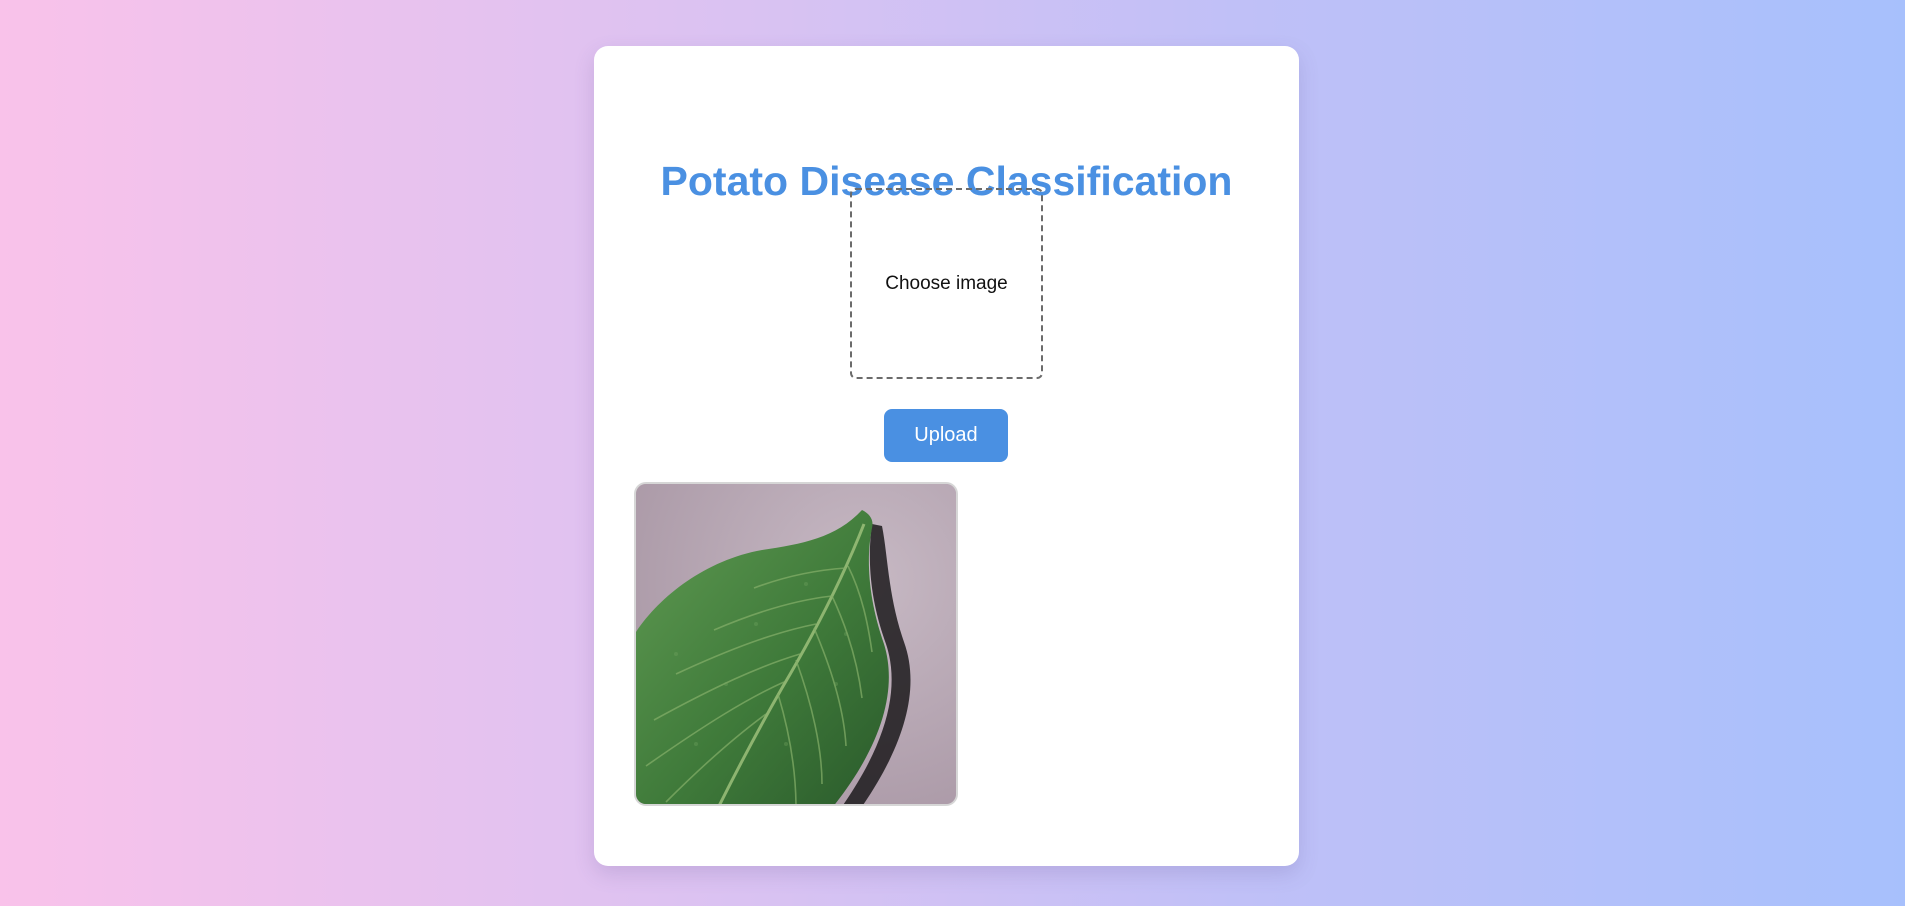 Image resolution: width=1905 pixels, height=906 pixels. I want to click on image-preview, so click(796, 644).